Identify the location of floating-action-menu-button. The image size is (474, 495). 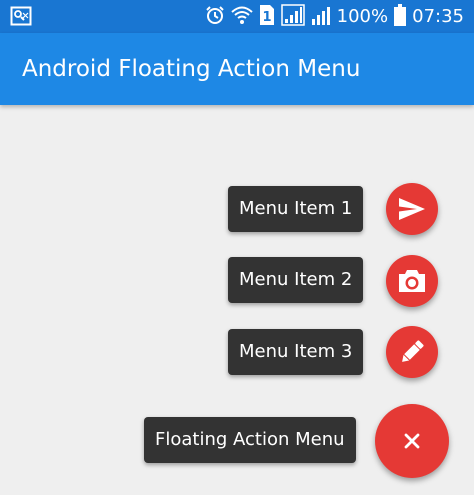
(412, 441).